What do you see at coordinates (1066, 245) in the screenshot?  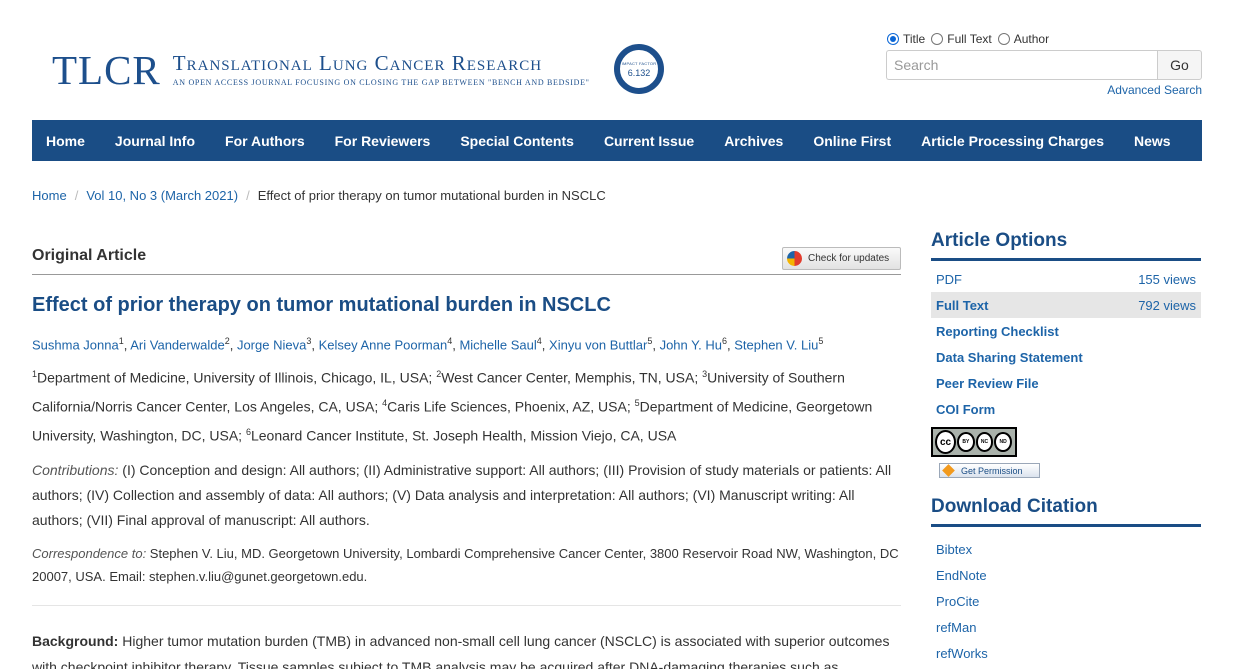 I see `article-options-heading: Article Options` at bounding box center [1066, 245].